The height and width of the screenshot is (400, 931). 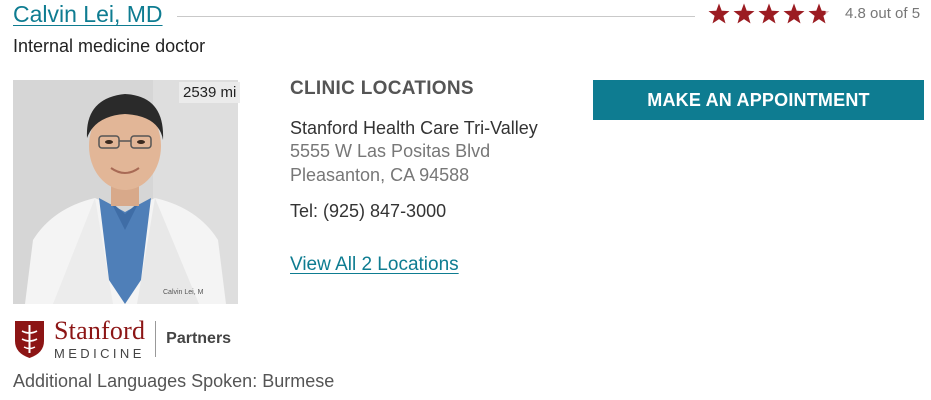 What do you see at coordinates (174, 381) in the screenshot?
I see `additional-languages: Additional Languages Spoken: Burmese` at bounding box center [174, 381].